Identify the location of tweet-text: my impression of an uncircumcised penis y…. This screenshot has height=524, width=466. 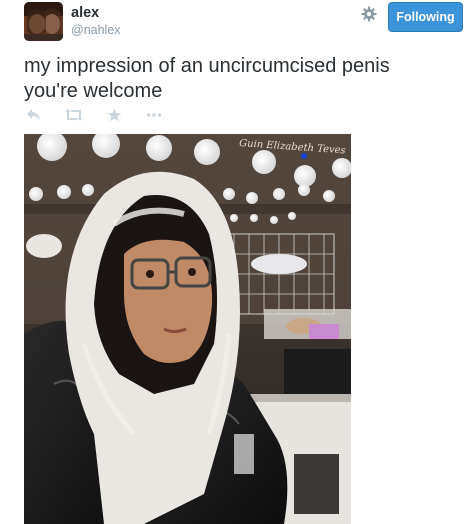
(239, 79).